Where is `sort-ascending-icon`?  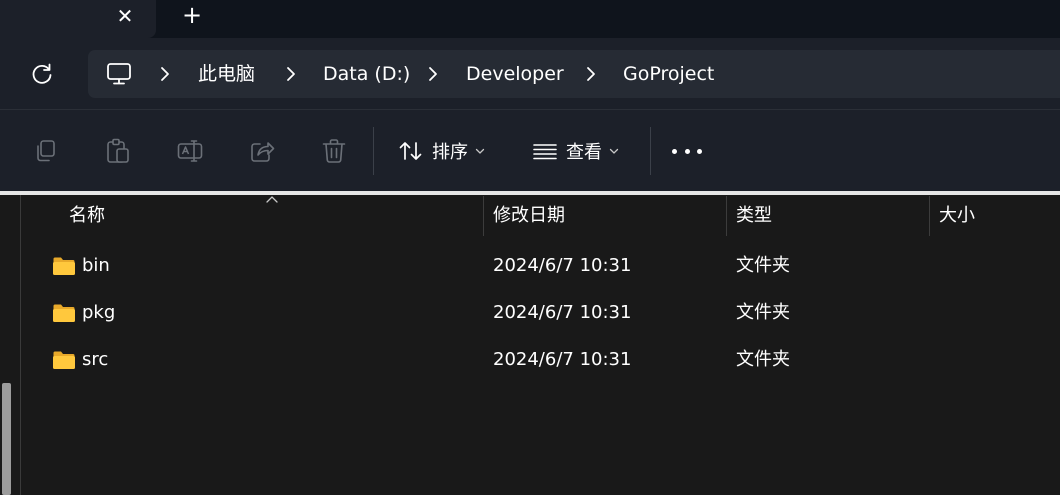 sort-ascending-icon is located at coordinates (272, 199).